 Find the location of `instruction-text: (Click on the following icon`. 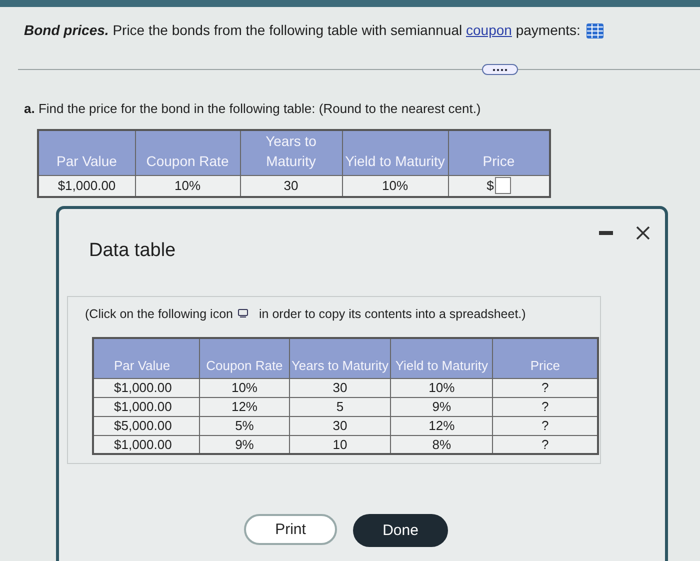

instruction-text: (Click on the following icon is located at coordinates (159, 314).